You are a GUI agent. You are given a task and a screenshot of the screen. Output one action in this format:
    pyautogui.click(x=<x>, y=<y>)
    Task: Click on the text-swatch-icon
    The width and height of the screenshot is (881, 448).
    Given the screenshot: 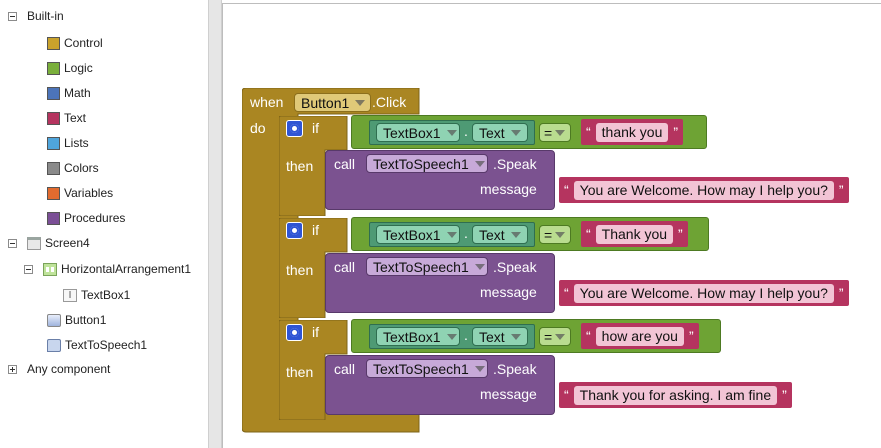 What is the action you would take?
    pyautogui.click(x=53, y=118)
    